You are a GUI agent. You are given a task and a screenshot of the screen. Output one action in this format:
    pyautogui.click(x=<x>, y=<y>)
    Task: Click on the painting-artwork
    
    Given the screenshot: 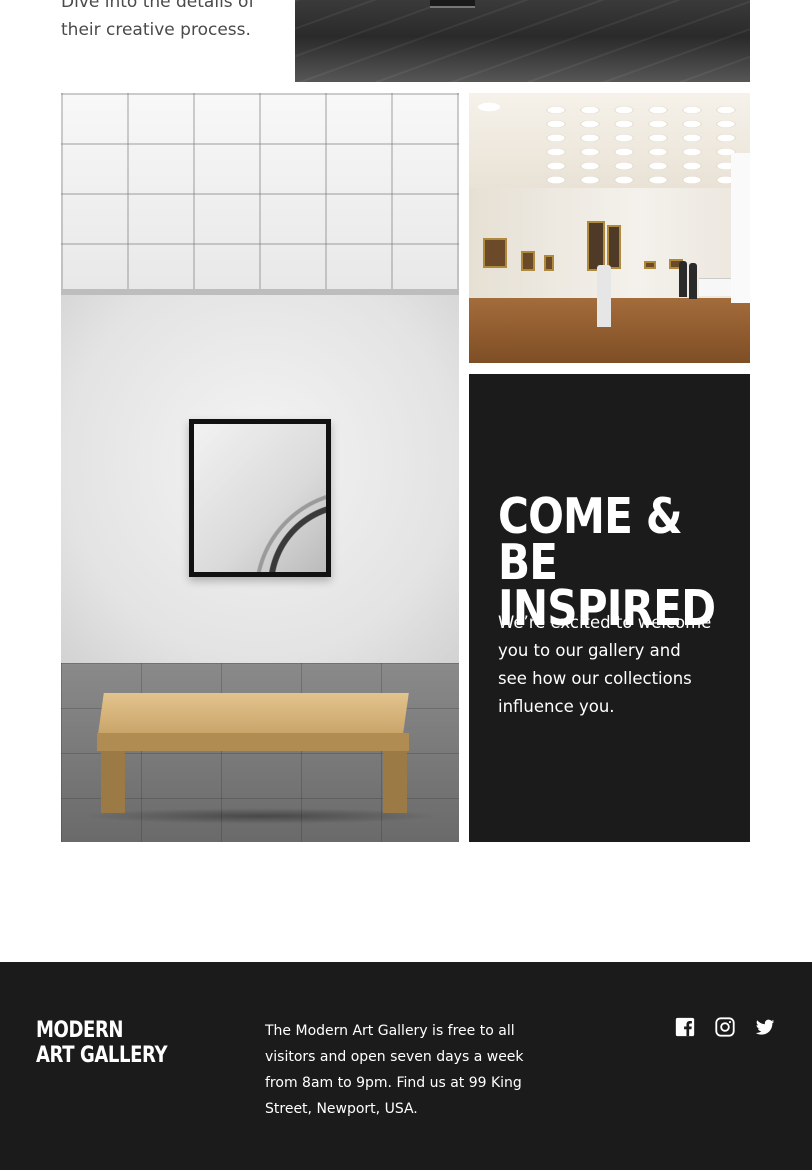 What is the action you would take?
    pyautogui.click(x=260, y=498)
    